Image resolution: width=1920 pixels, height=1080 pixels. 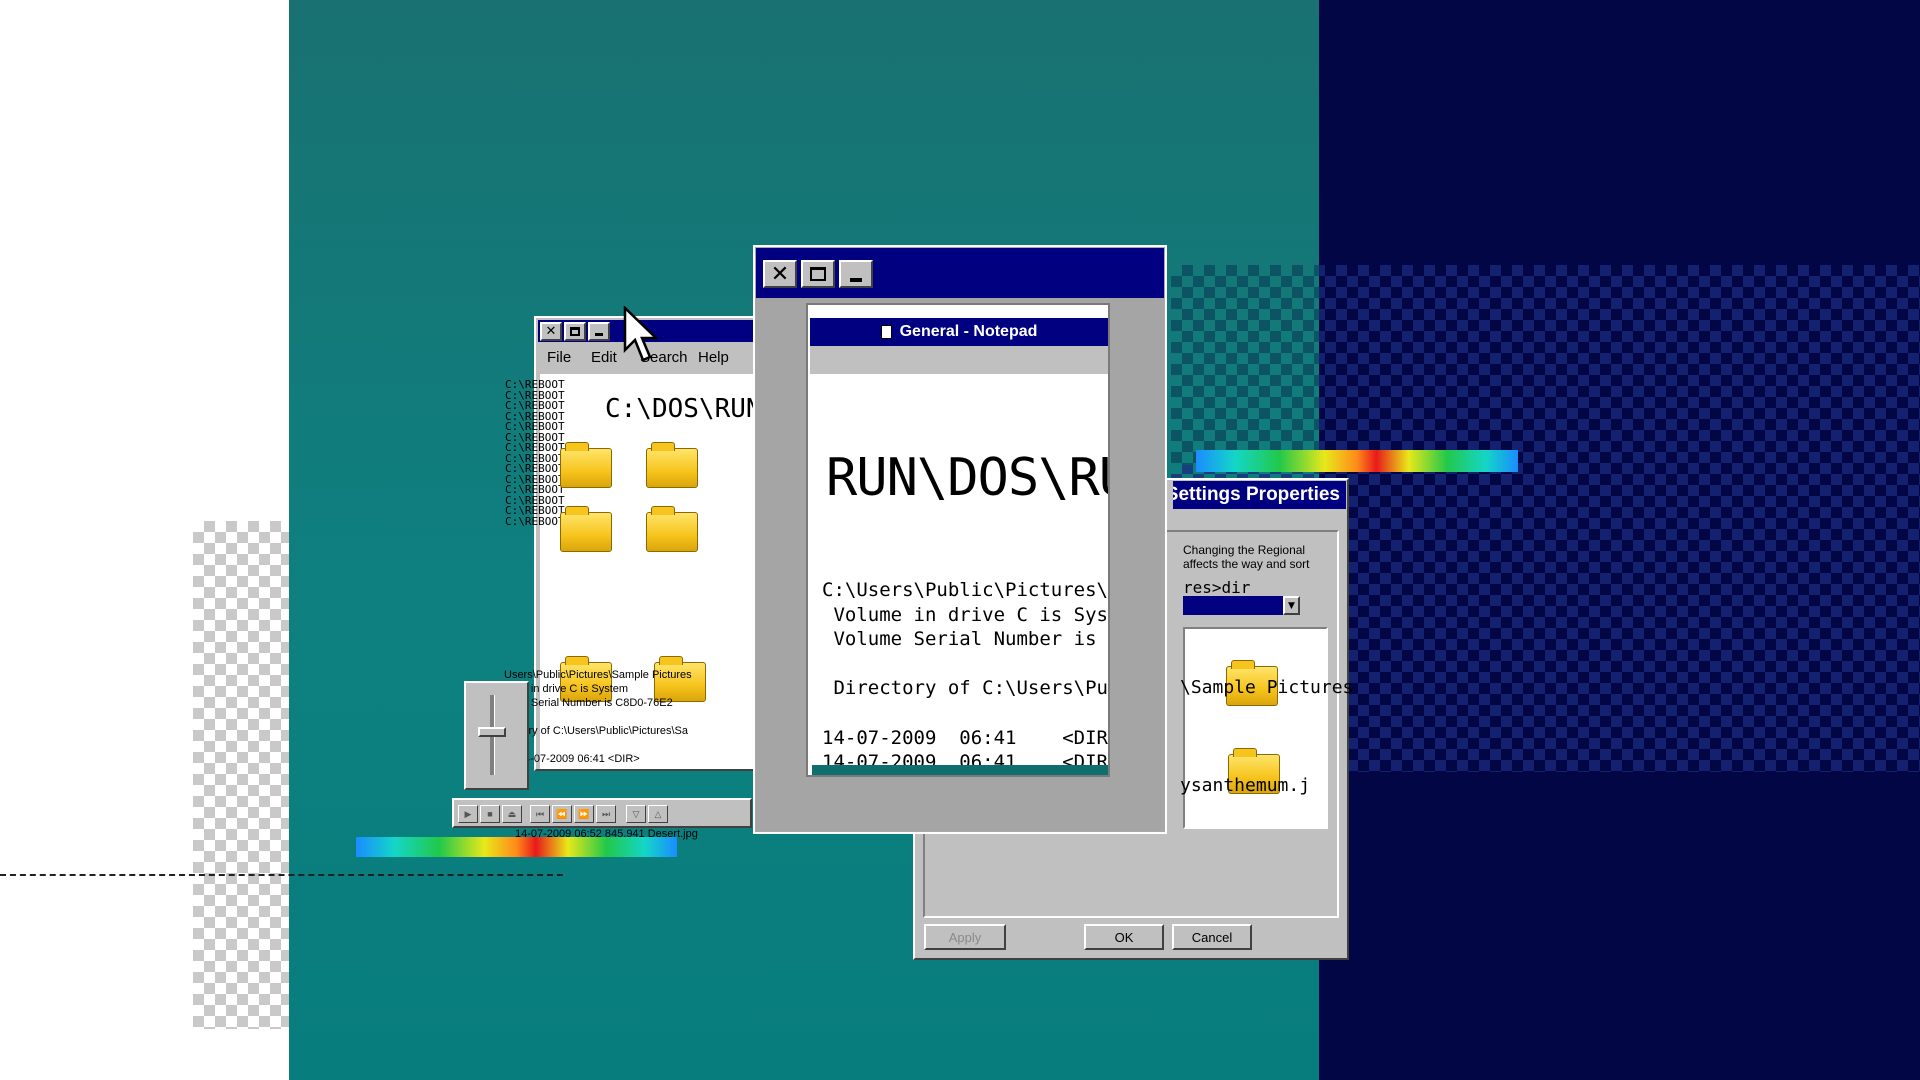 What do you see at coordinates (516, 847) in the screenshot?
I see `spectrum-bar-left` at bounding box center [516, 847].